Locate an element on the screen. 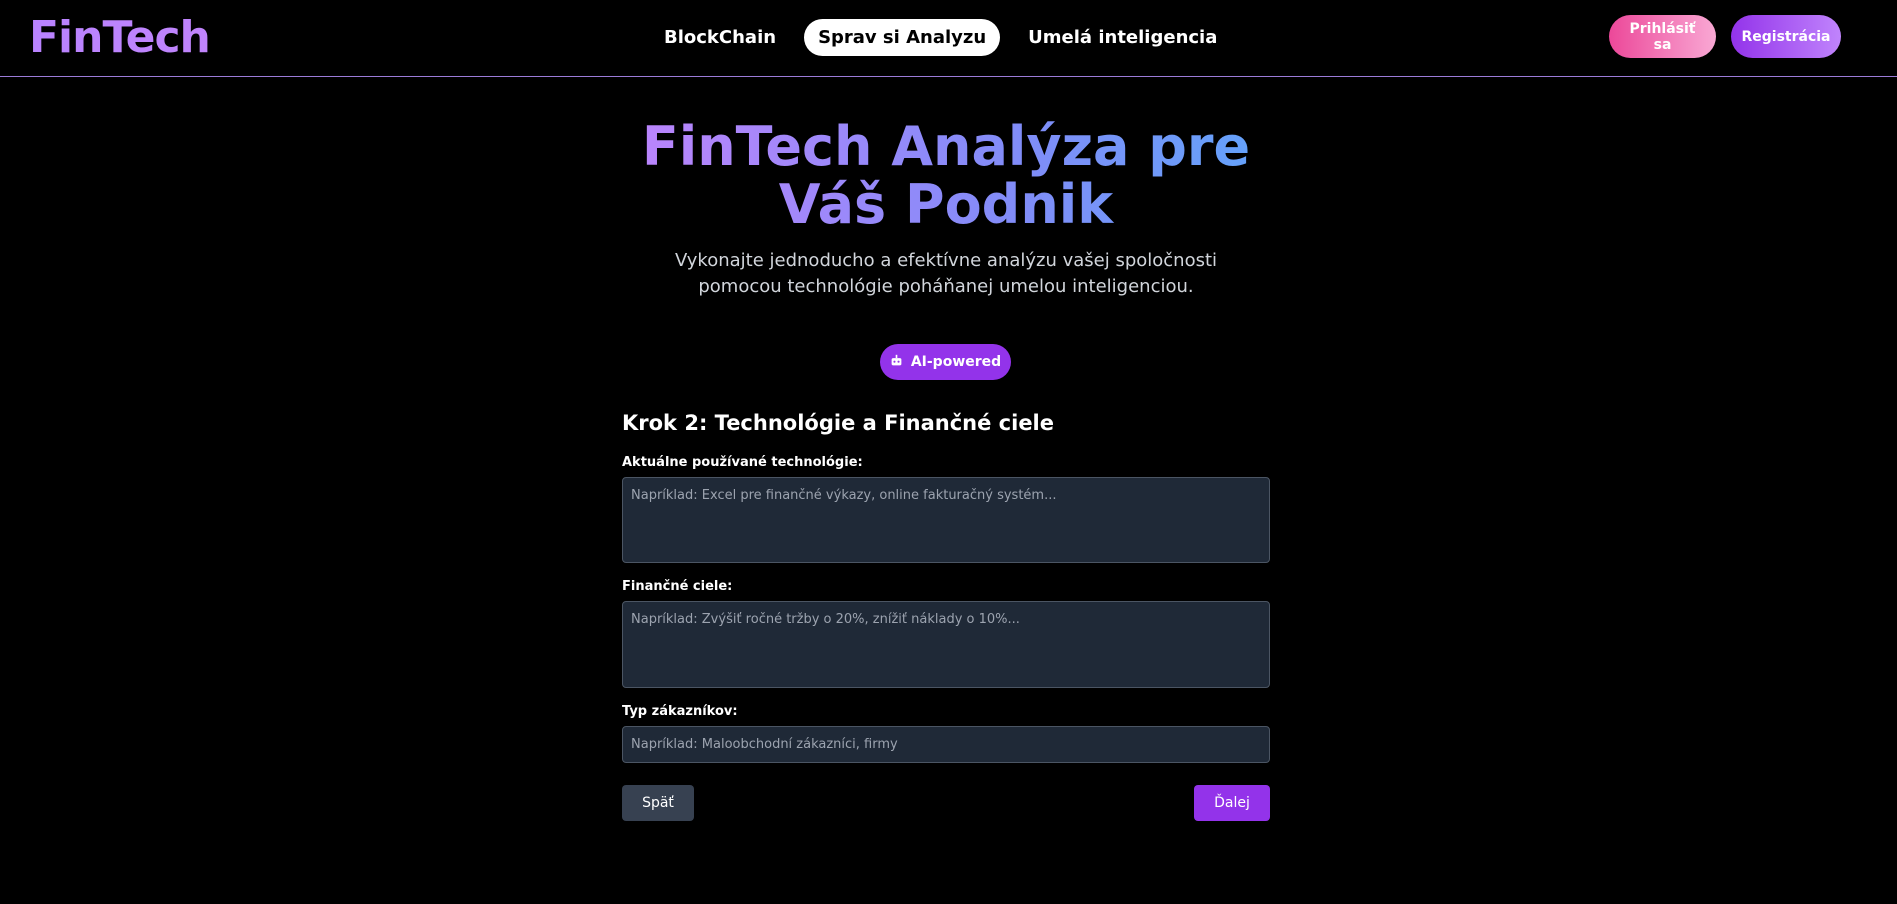 Image resolution: width=1897 pixels, height=904 pixels. page-title: FinTech Analýza pre Váš Podnik is located at coordinates (946, 176).